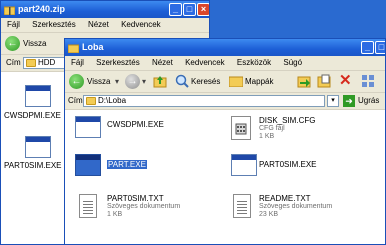 The width and height of the screenshot is (386, 245). Describe the element at coordinates (236, 81) in the screenshot. I see `folders-icon` at that location.